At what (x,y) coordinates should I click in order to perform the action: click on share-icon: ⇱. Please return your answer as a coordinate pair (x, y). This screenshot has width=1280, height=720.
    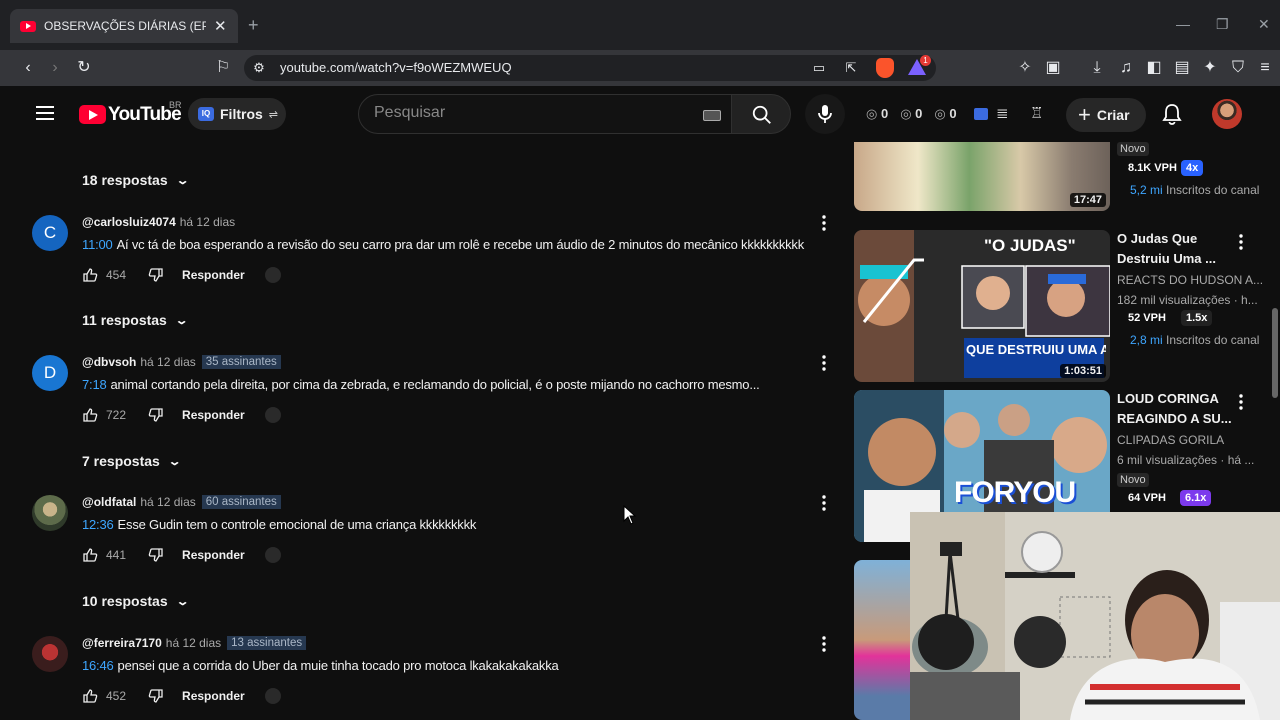
    Looking at the image, I should click on (851, 68).